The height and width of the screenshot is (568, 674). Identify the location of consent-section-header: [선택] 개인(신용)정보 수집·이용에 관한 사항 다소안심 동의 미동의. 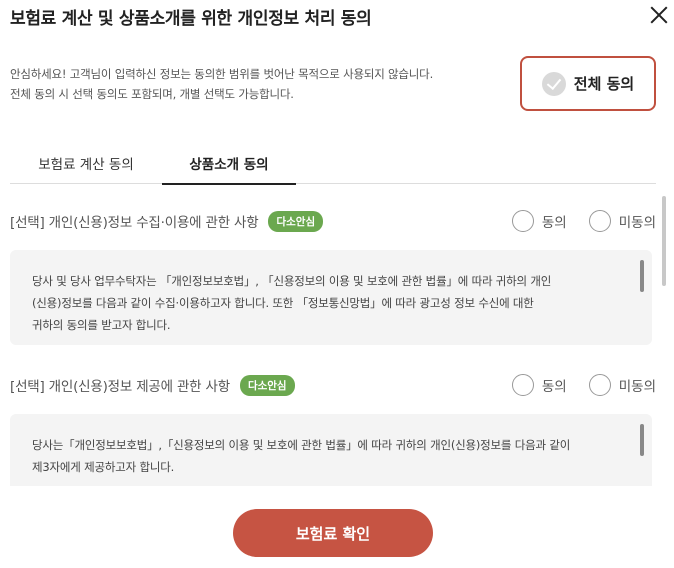
(333, 221).